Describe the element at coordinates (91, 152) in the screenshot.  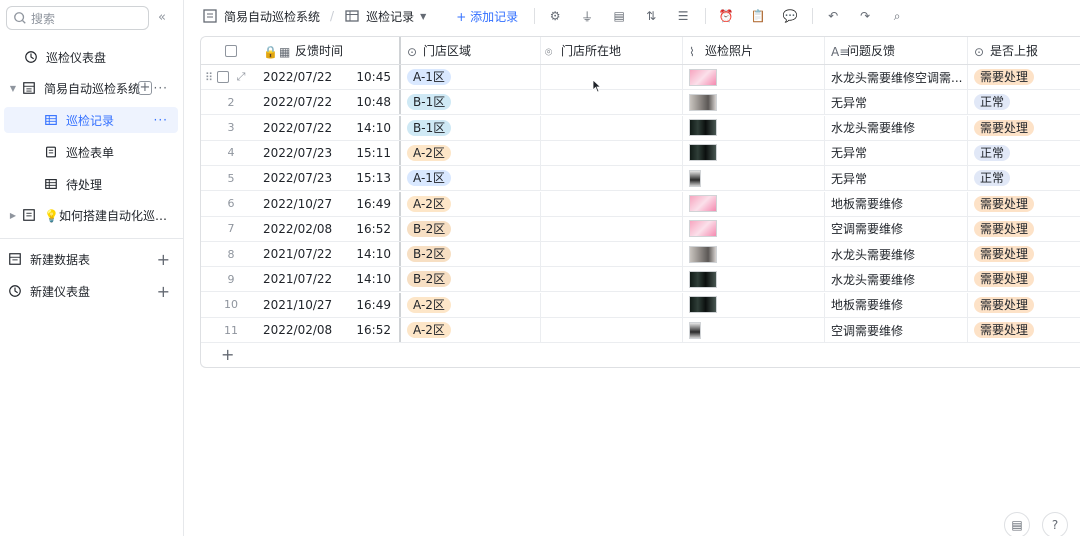
I see `sidebar-item-form: 巡检表单` at that location.